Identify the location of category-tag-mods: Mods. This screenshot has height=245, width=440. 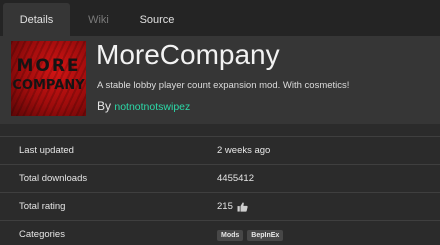
(230, 235).